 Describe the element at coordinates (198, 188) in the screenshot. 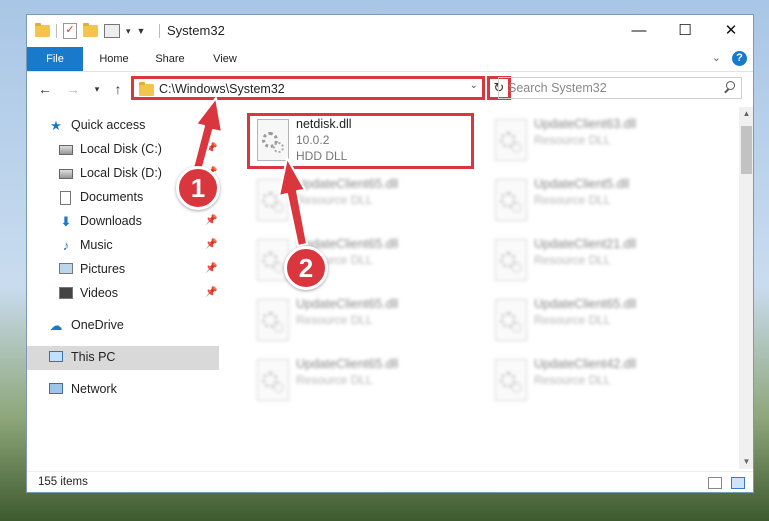

I see `callout-step-1: 1` at that location.